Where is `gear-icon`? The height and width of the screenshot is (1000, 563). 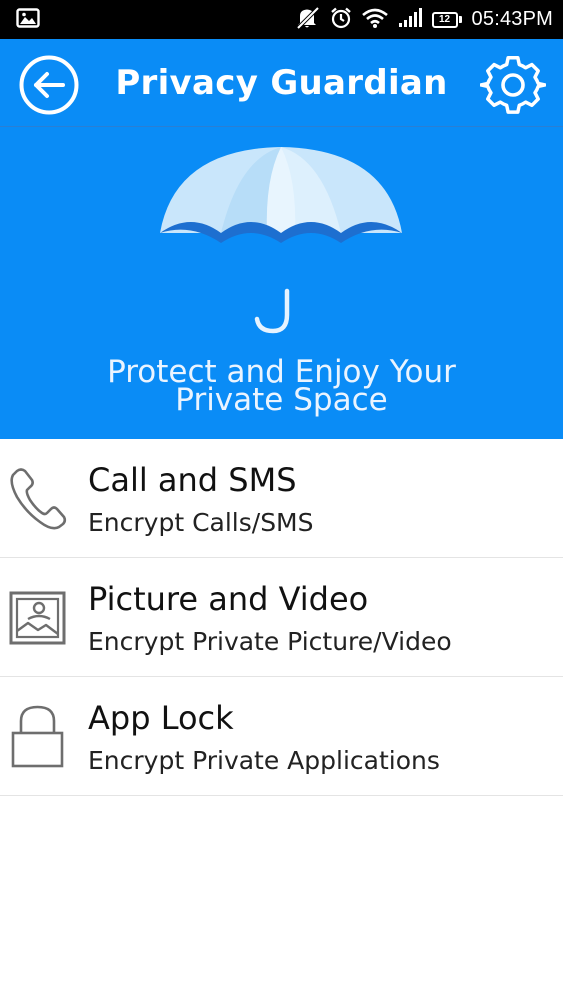 gear-icon is located at coordinates (513, 85).